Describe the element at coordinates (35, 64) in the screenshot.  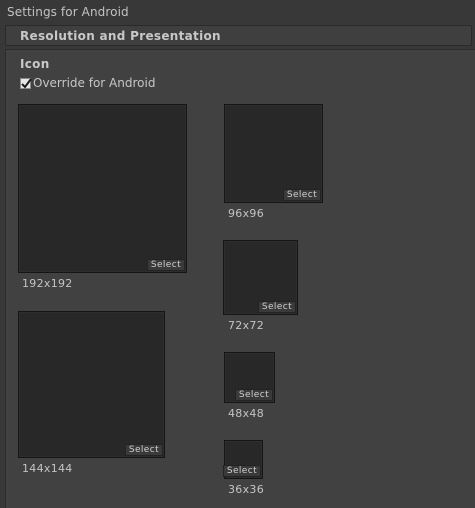
I see `icon-heading: Icon` at that location.